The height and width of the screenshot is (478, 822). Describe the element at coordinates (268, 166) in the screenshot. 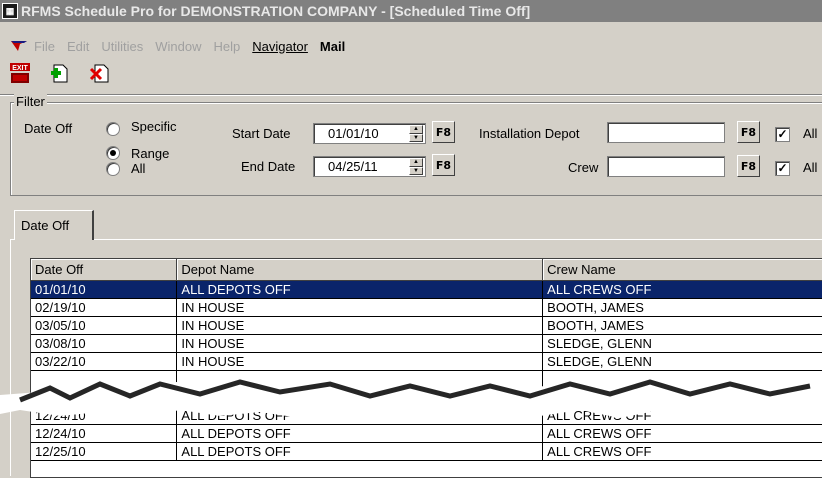

I see `end-date-label: End Date` at that location.